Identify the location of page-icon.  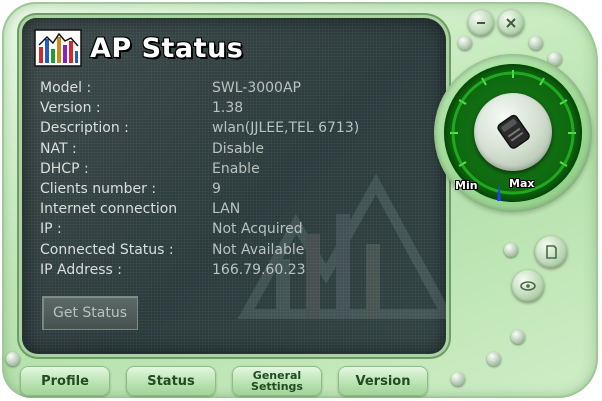
(551, 252).